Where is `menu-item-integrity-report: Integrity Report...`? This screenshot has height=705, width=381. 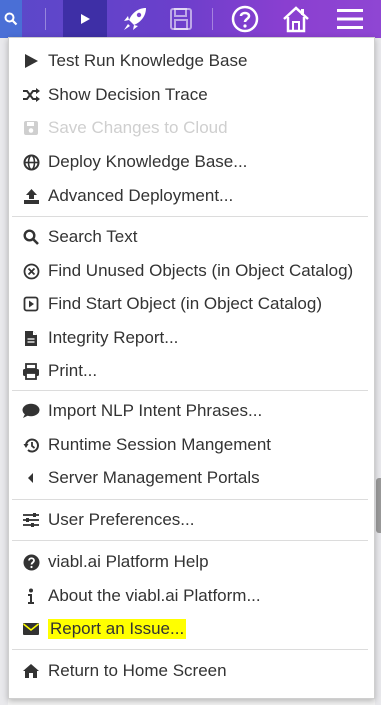
menu-item-integrity-report: Integrity Report... is located at coordinates (99, 338).